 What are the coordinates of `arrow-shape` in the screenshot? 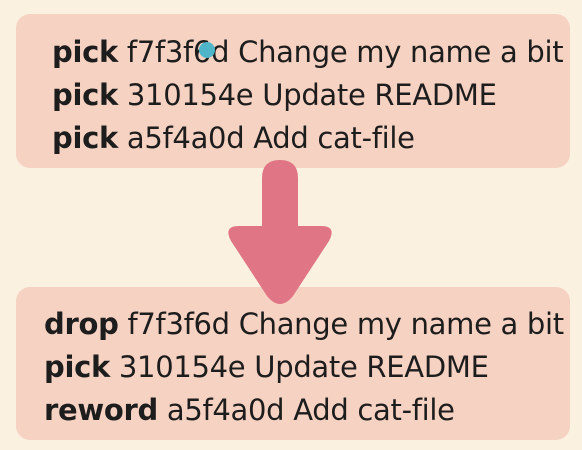 It's located at (280, 232).